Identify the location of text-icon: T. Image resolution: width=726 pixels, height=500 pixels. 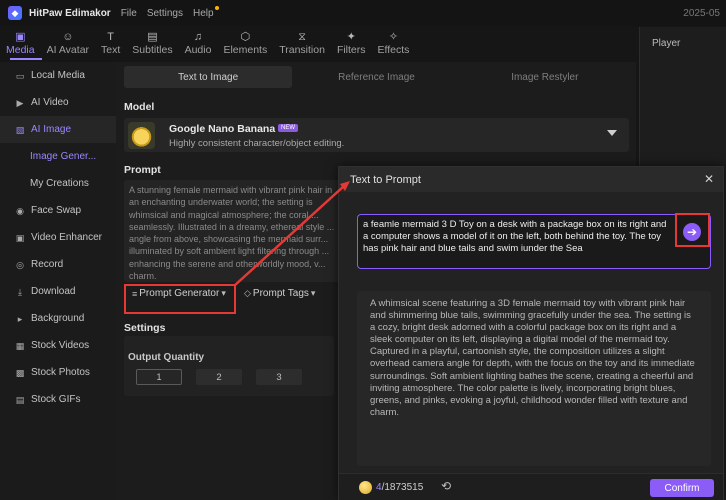
(111, 36).